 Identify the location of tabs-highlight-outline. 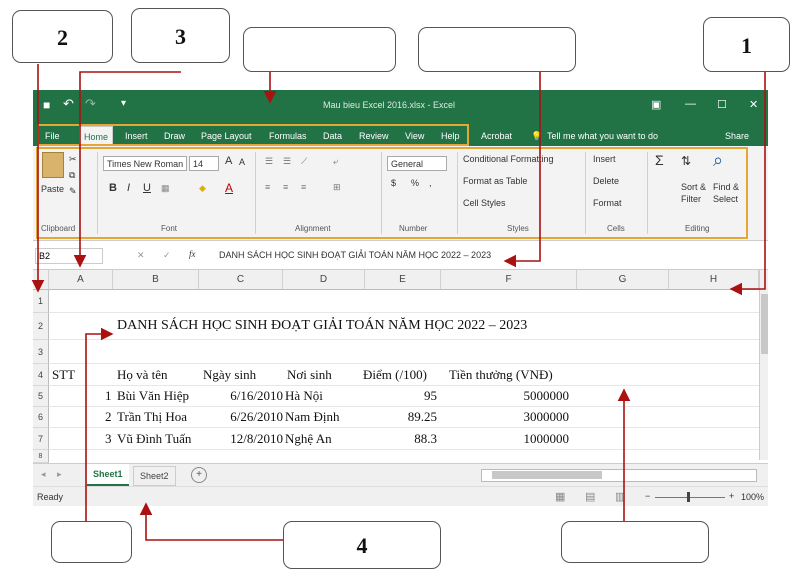
(253, 135).